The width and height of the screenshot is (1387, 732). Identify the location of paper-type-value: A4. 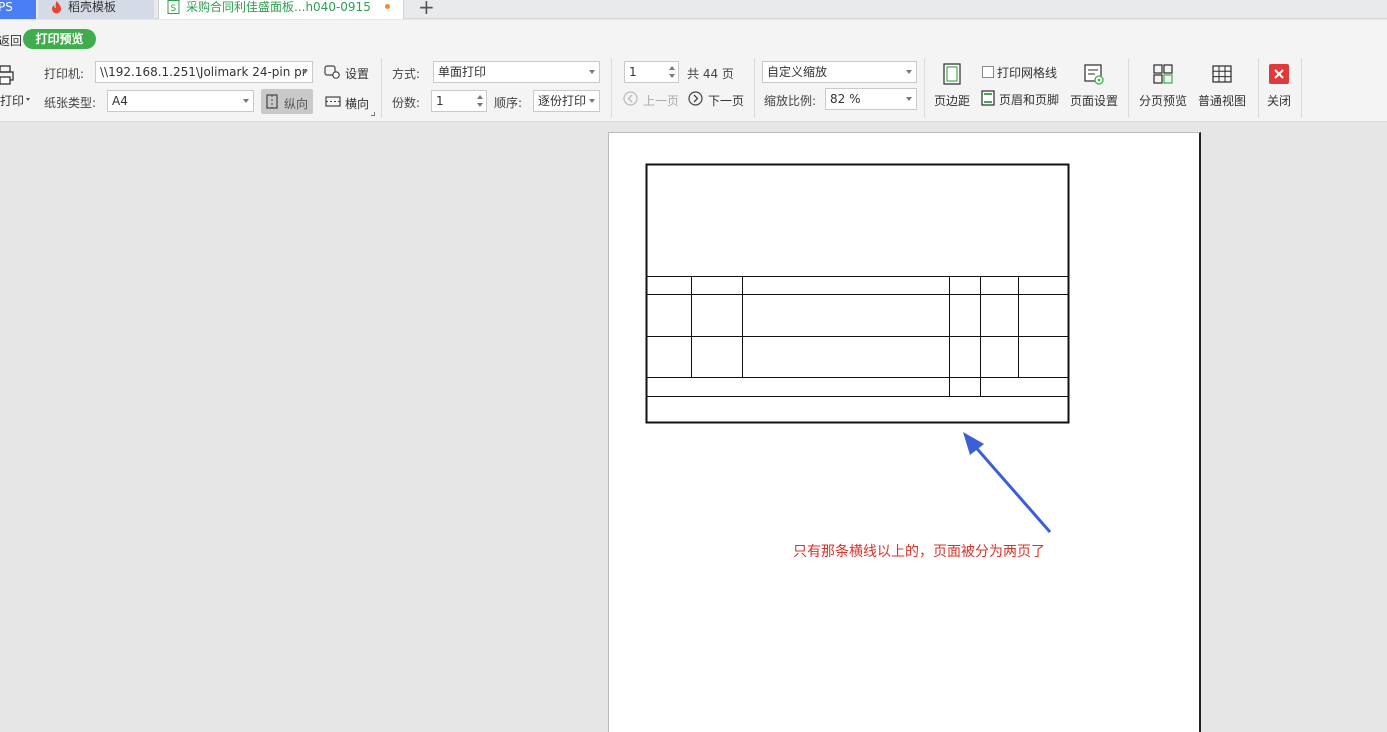
(120, 101).